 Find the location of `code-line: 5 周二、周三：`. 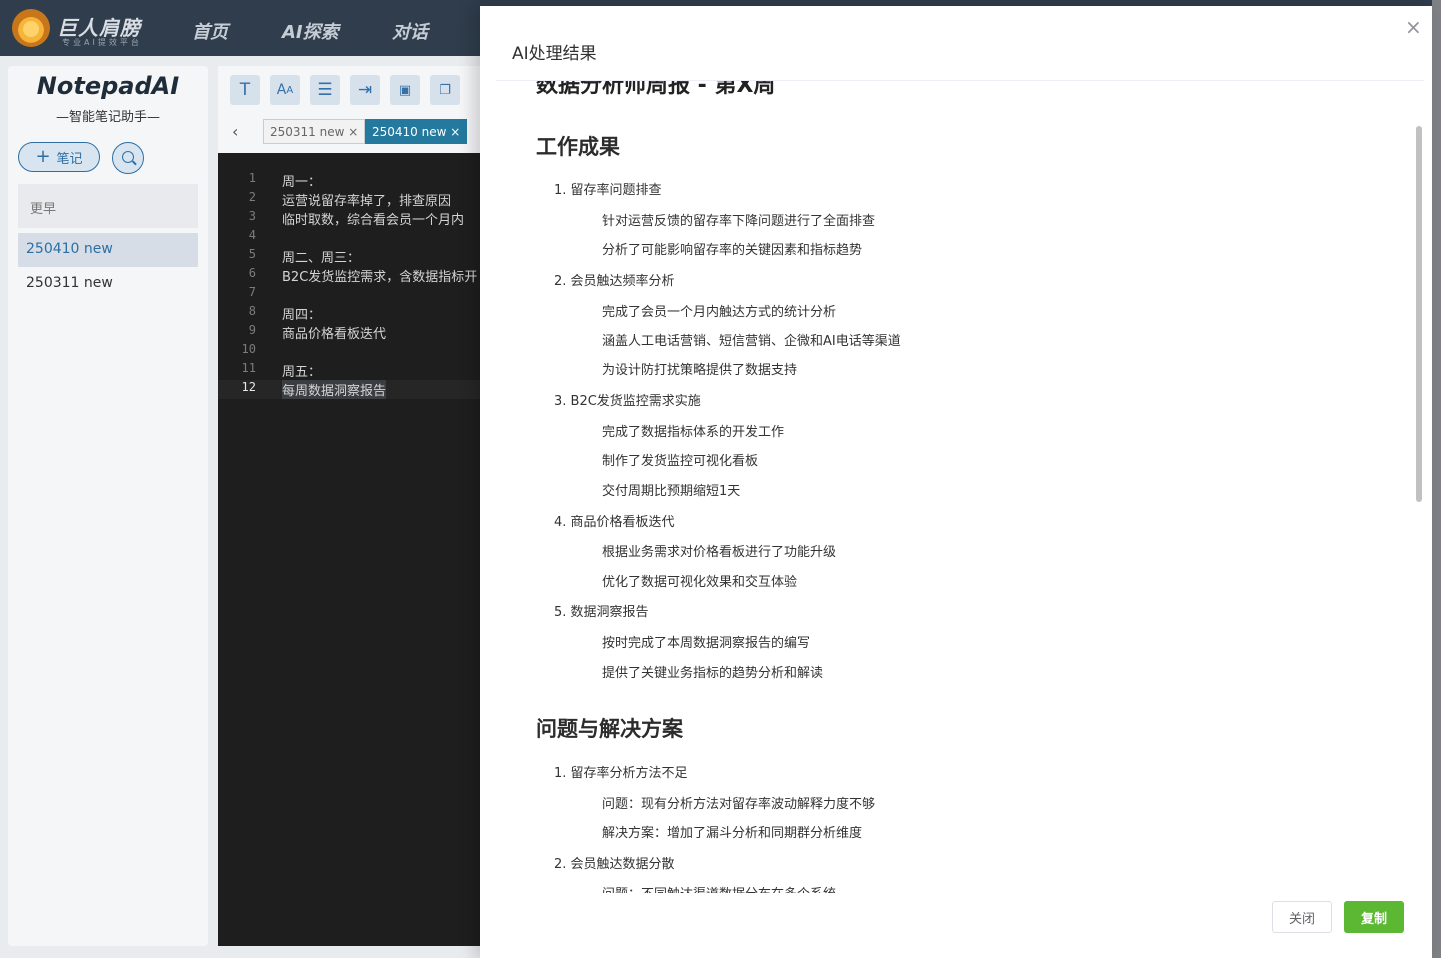

code-line: 5 周二、周三： is located at coordinates (304, 256).